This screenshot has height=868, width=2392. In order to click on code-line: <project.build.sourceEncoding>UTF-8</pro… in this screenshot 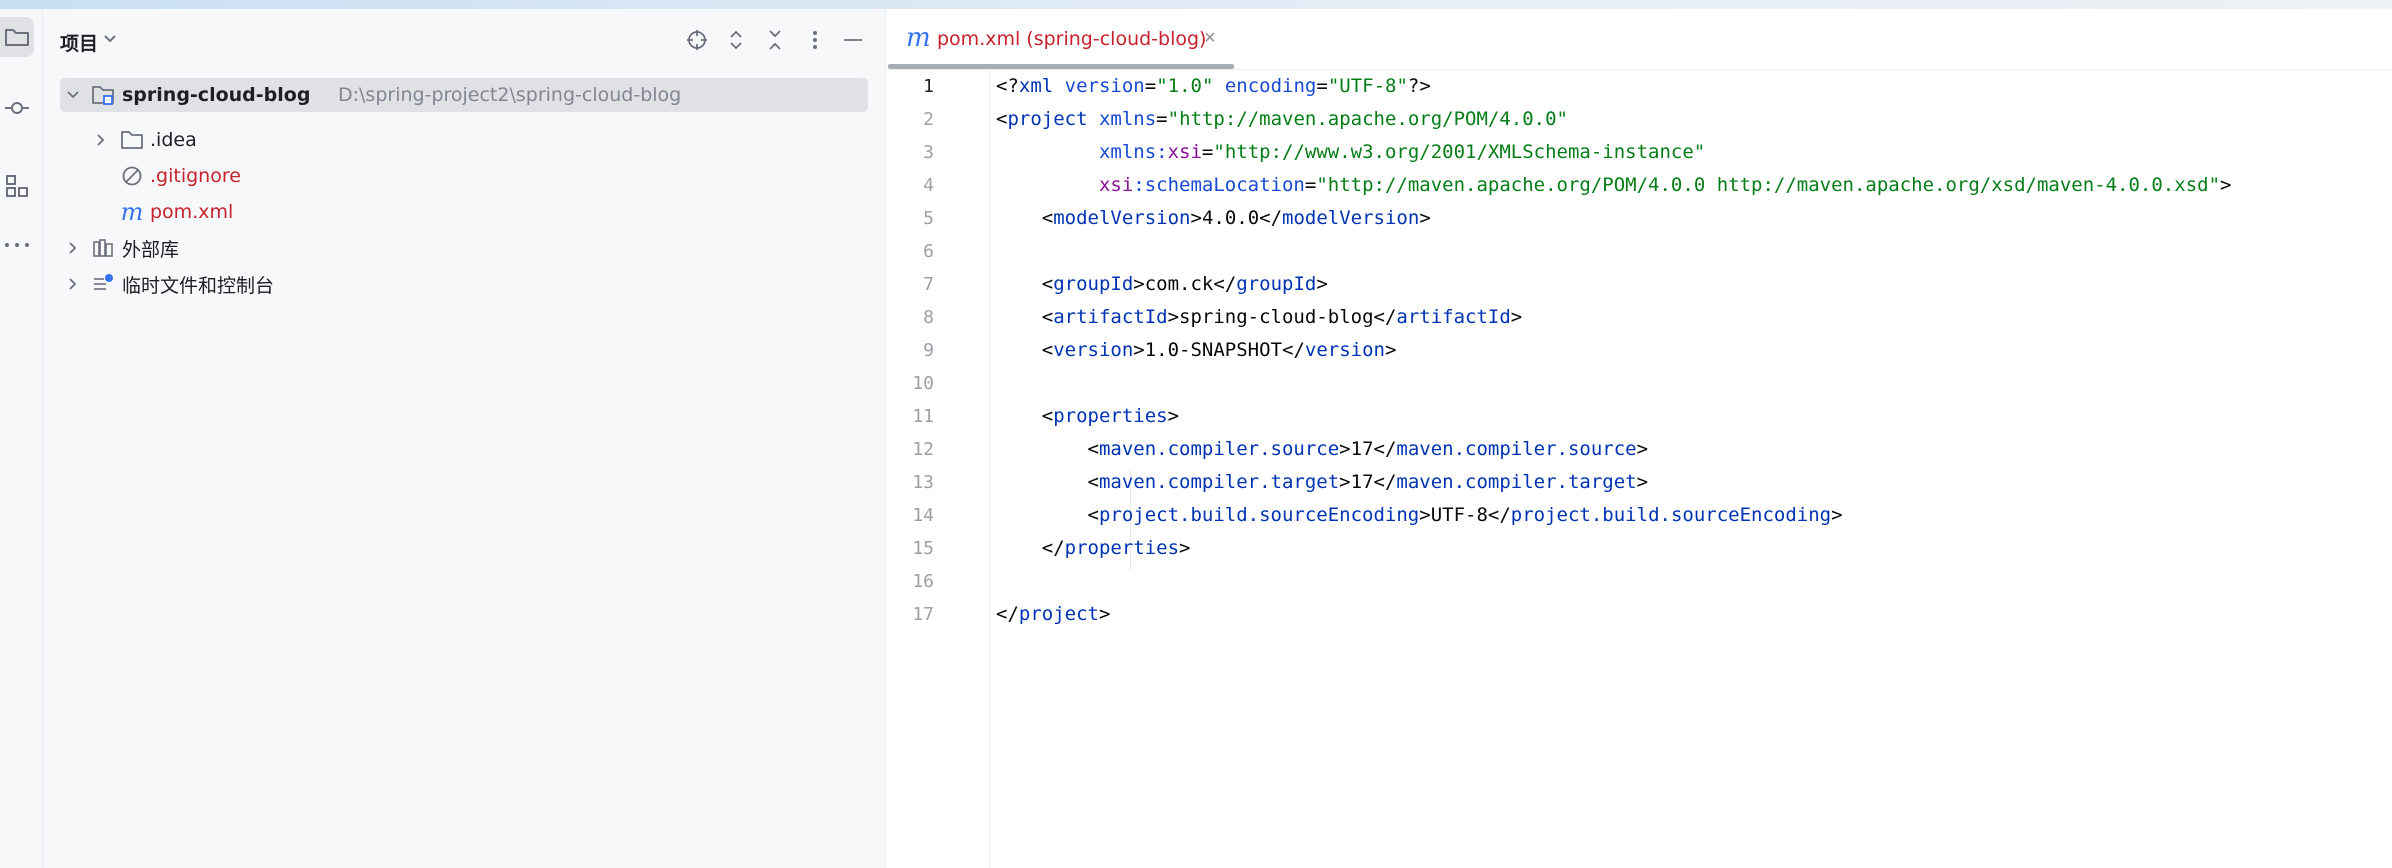, I will do `click(1419, 515)`.